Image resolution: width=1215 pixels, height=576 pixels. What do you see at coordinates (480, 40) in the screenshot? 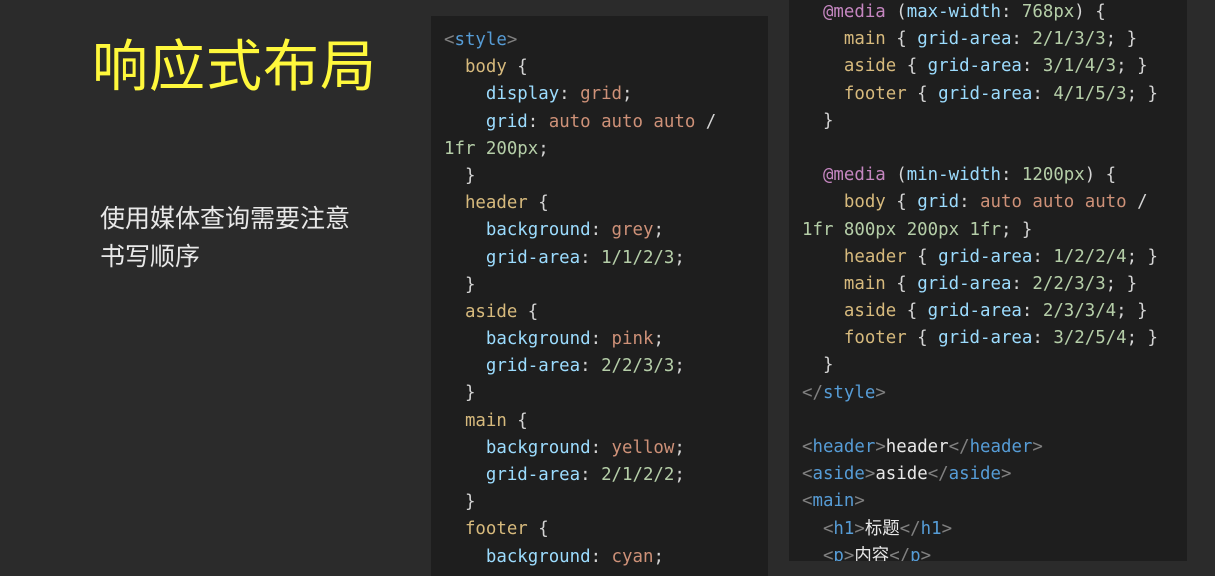
I see `code-token: style` at bounding box center [480, 40].